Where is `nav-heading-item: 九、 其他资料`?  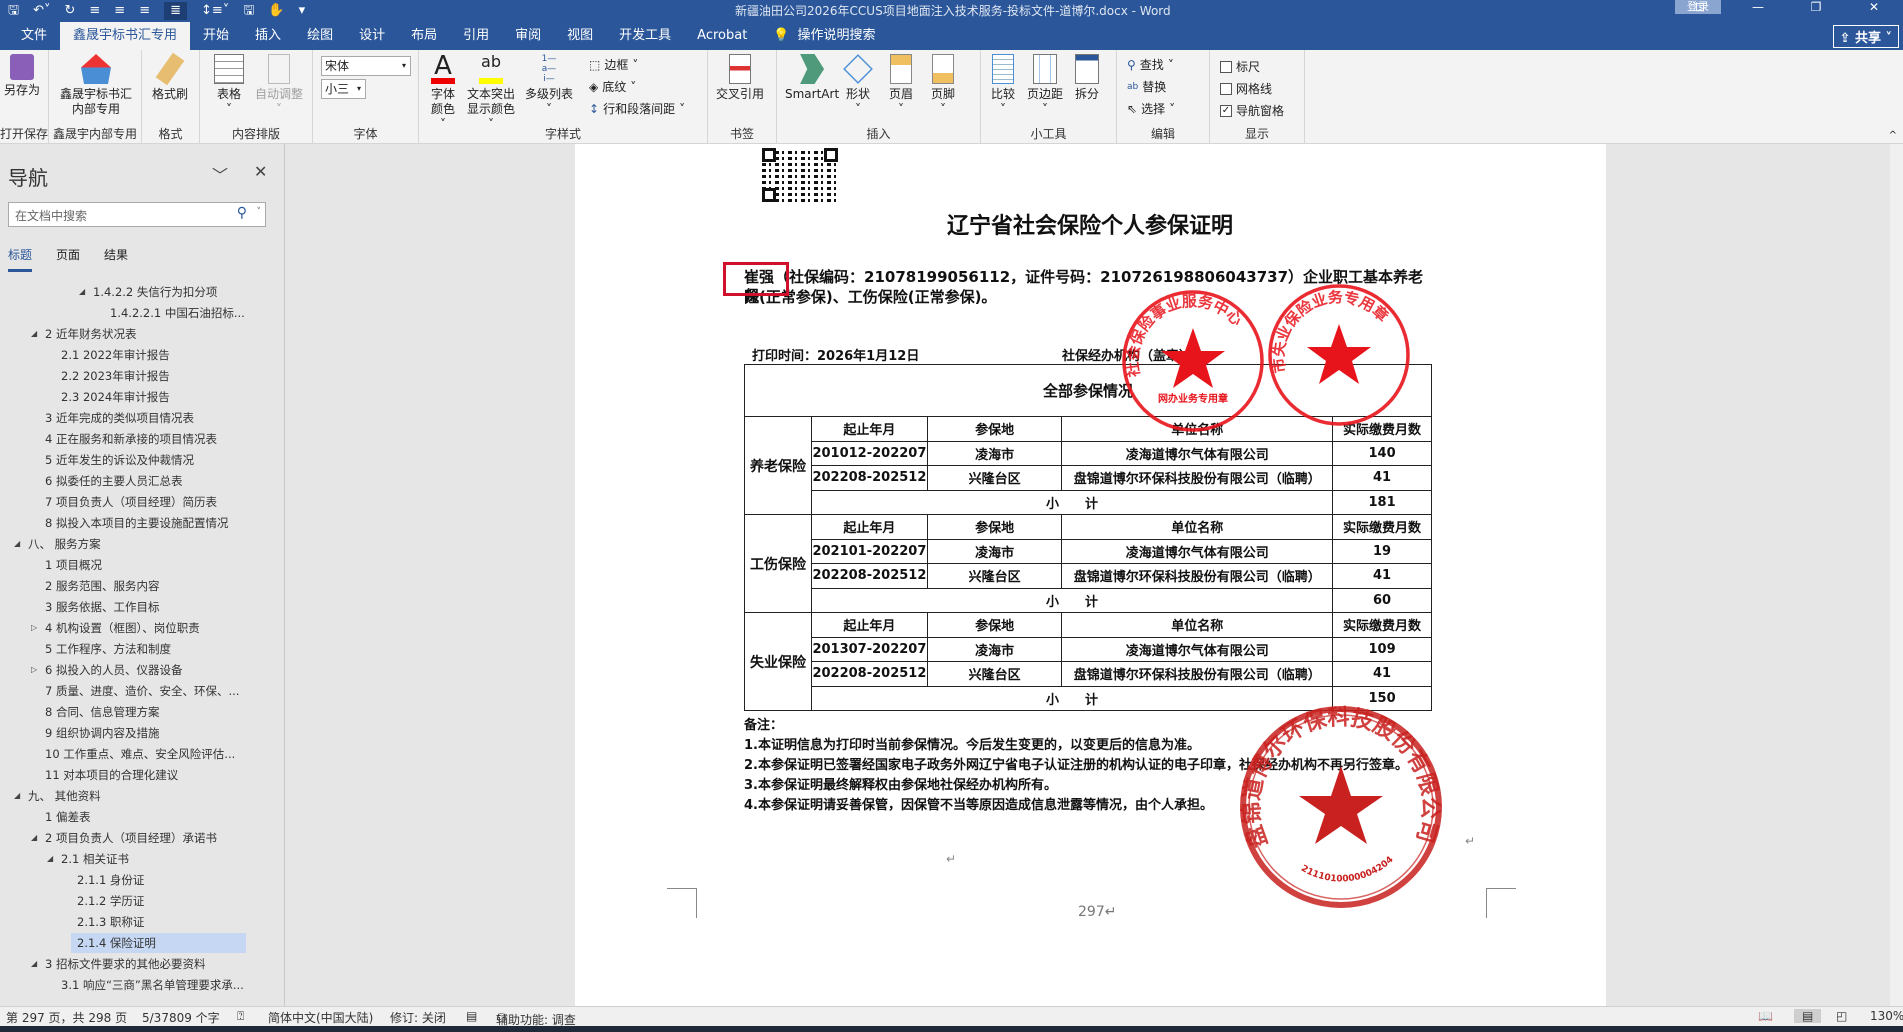 nav-heading-item: 九、 其他资料 is located at coordinates (65, 796).